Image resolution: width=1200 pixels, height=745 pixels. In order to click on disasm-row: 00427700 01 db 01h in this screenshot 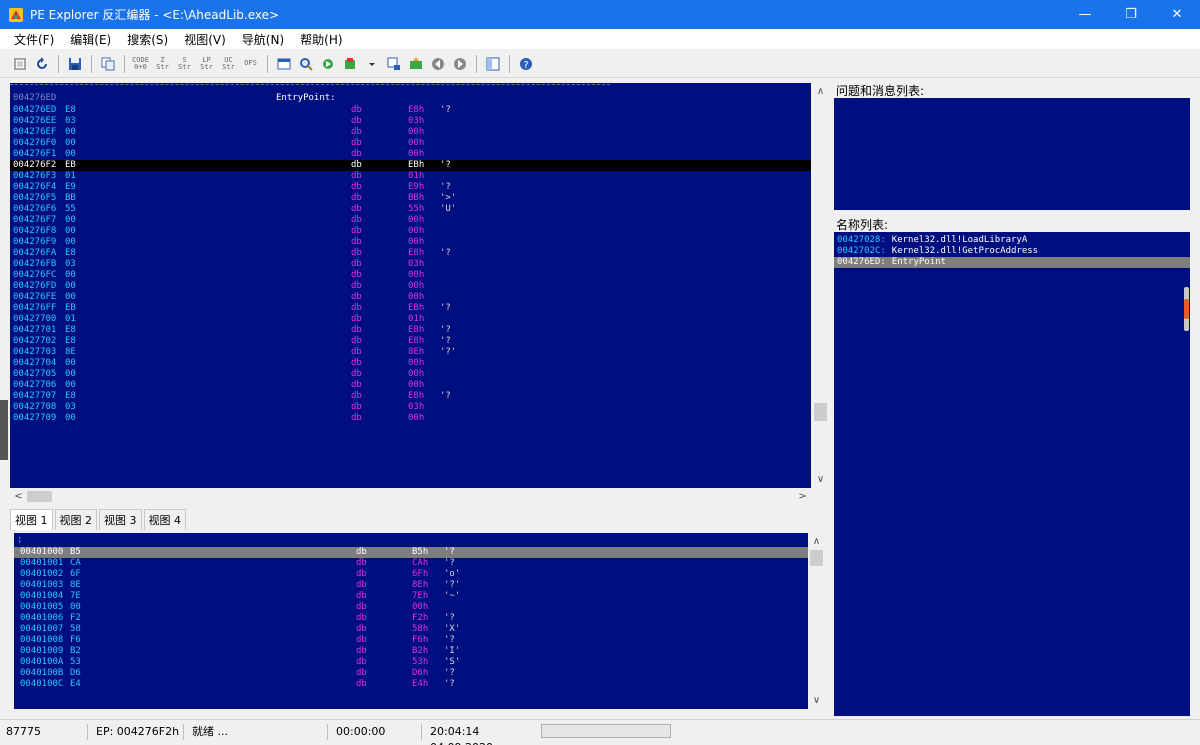, I will do `click(410, 319)`.